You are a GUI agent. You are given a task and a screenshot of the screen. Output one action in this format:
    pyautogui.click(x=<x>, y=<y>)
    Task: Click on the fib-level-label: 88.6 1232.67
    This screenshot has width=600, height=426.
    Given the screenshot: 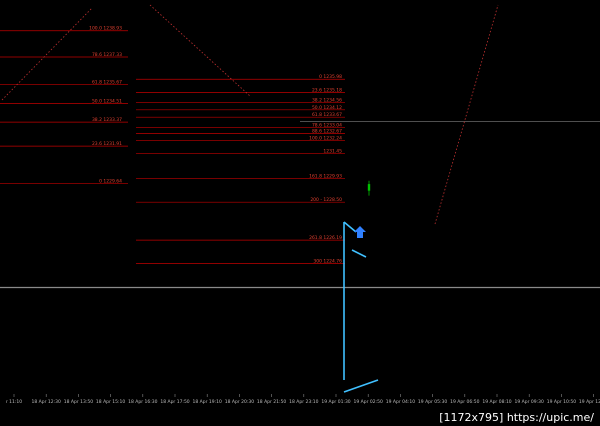 What is the action you would take?
    pyautogui.click(x=327, y=132)
    